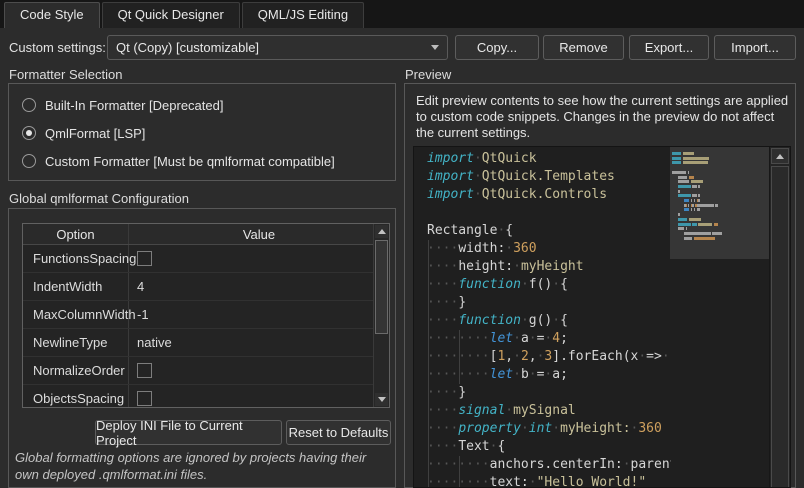 The height and width of the screenshot is (488, 804). What do you see at coordinates (549, 447) in the screenshot?
I see `code-line: ····Text·{` at bounding box center [549, 447].